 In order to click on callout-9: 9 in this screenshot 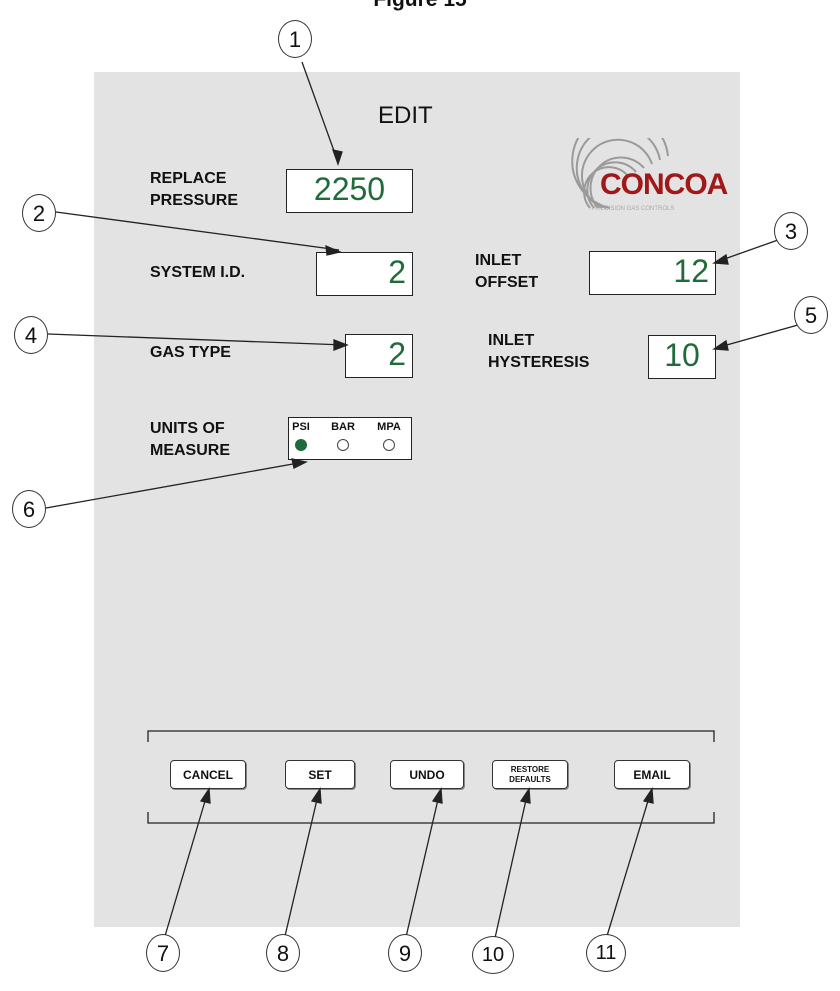, I will do `click(405, 953)`.